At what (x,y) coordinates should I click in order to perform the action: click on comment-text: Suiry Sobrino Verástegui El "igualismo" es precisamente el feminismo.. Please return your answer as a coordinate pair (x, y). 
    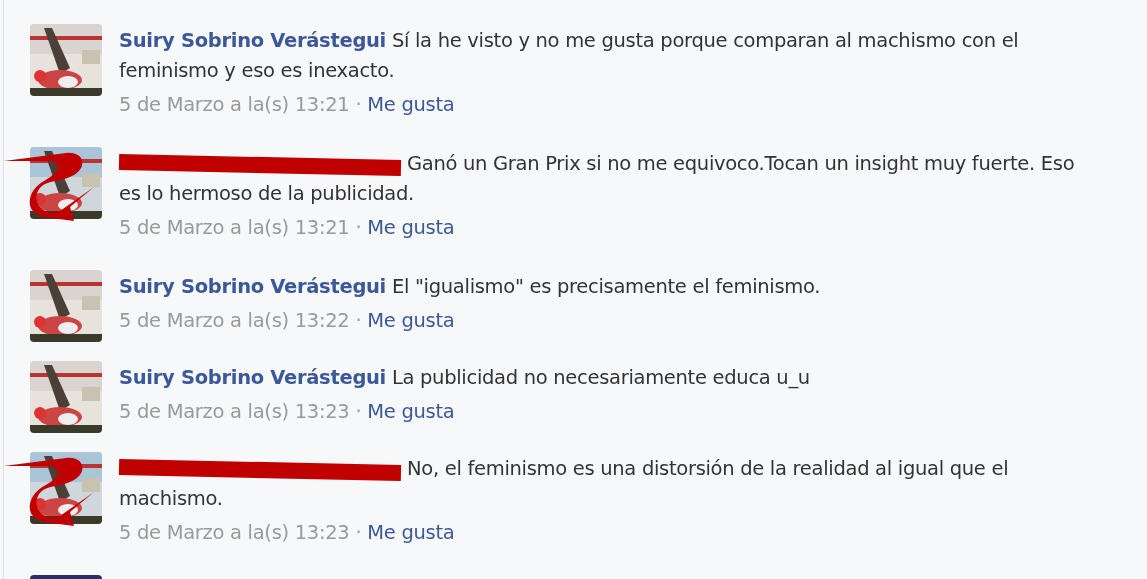
    Looking at the image, I should click on (470, 287).